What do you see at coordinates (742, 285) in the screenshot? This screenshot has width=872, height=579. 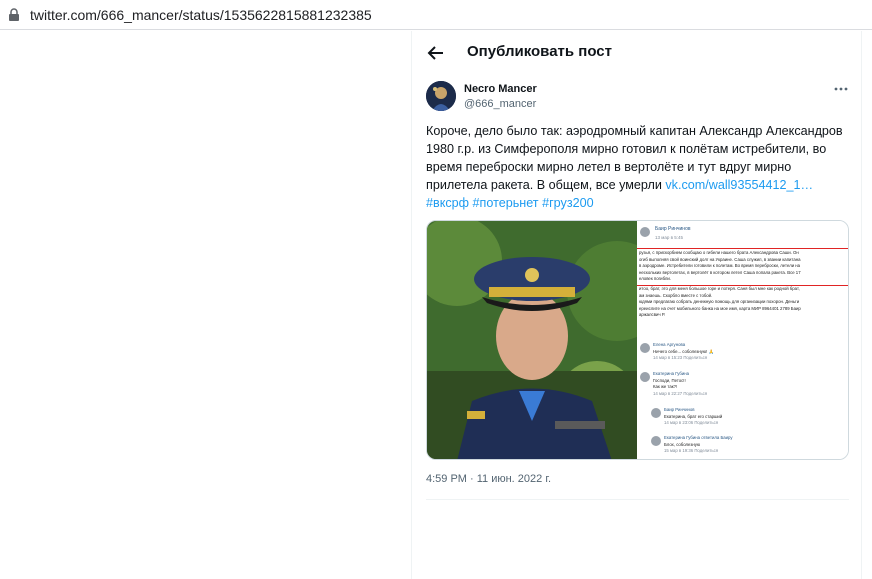 I see `highlight-line-bottom` at bounding box center [742, 285].